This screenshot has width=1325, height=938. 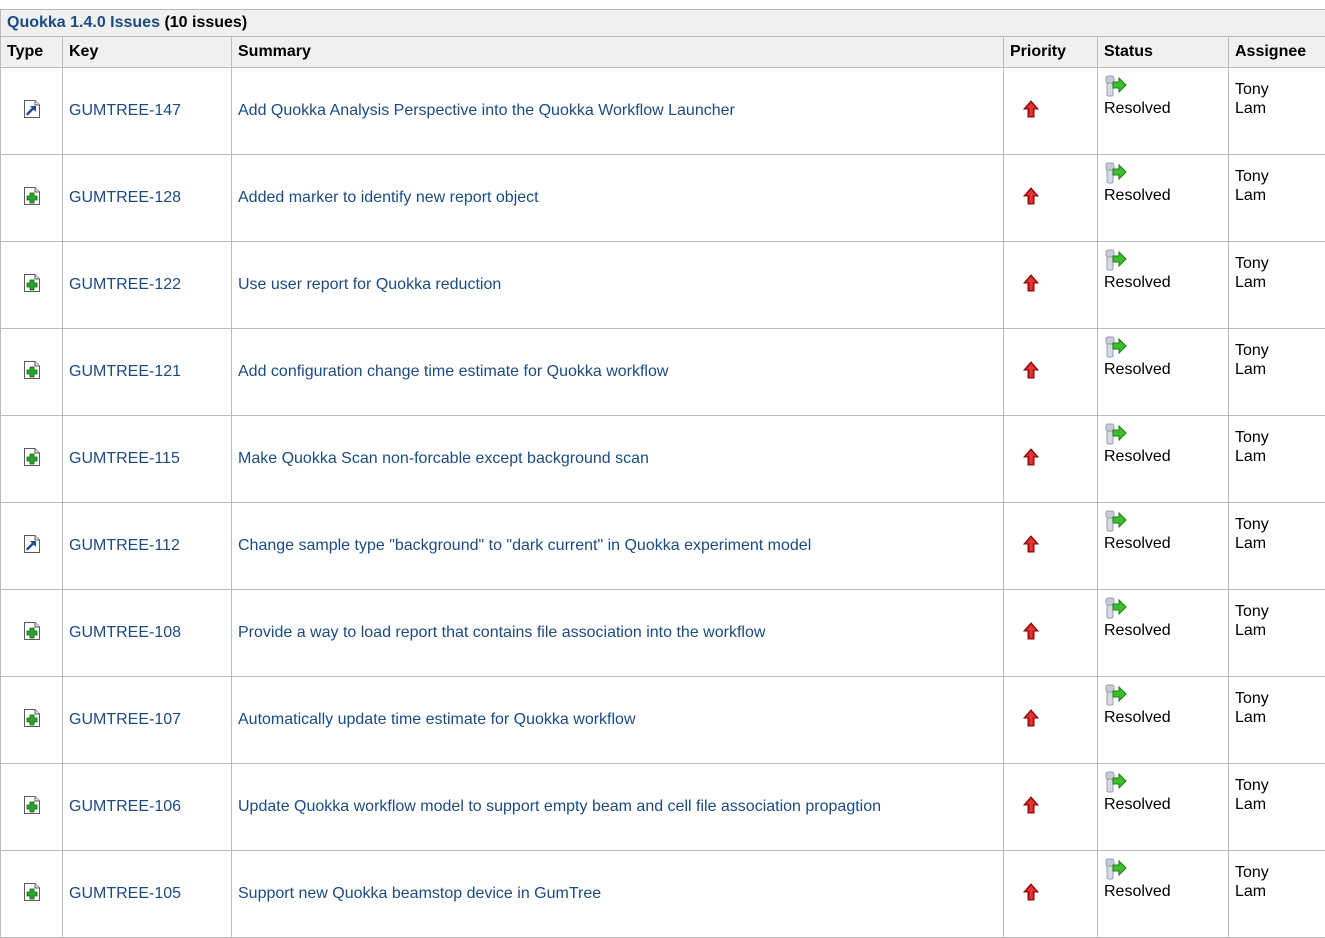 What do you see at coordinates (124, 458) in the screenshot?
I see `issue-key-link: GUMTREE-115` at bounding box center [124, 458].